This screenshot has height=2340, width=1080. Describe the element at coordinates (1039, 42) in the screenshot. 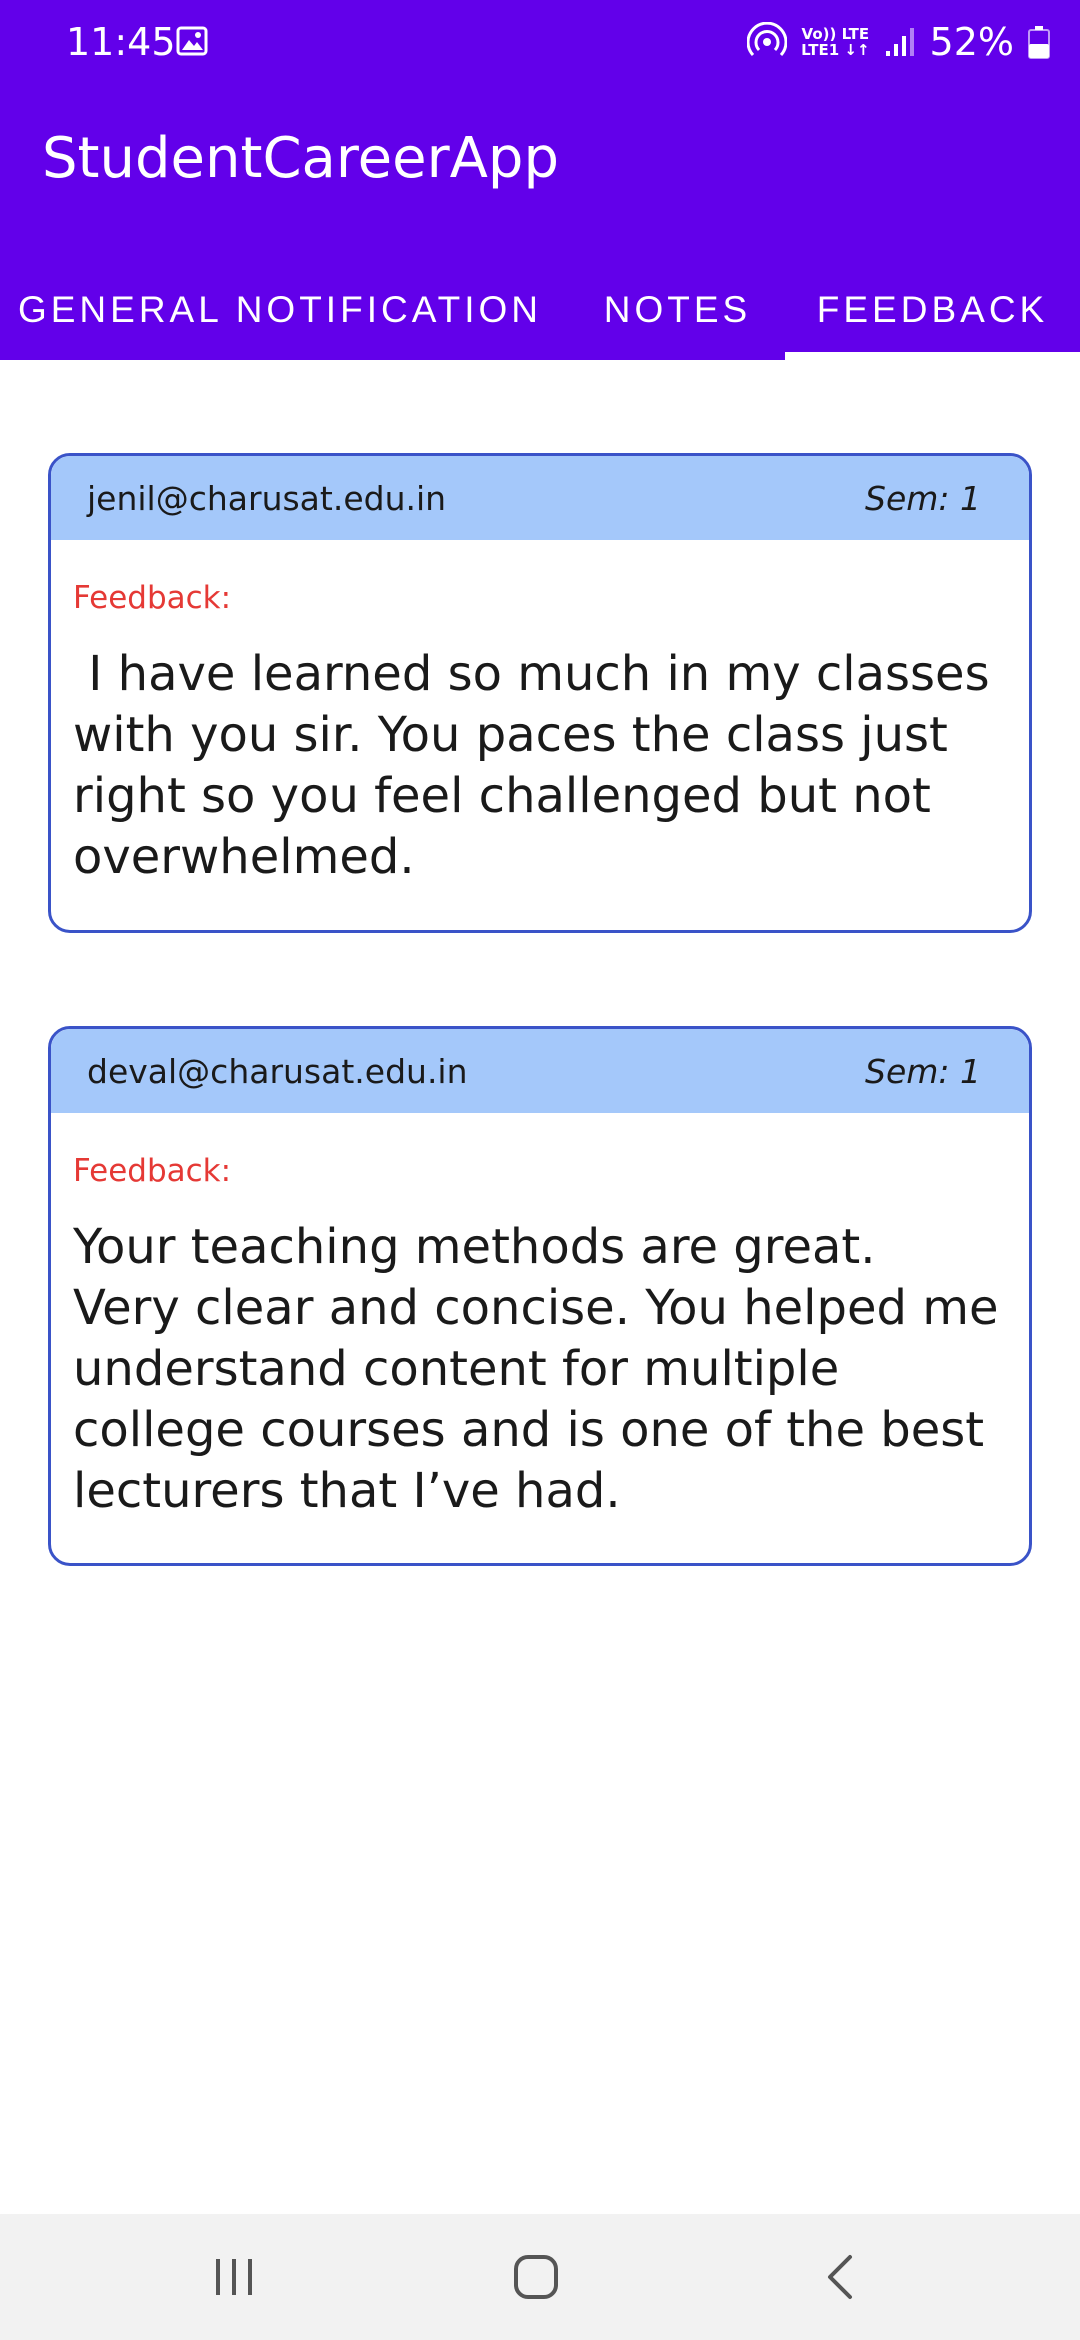

I see `battery-icon` at that location.